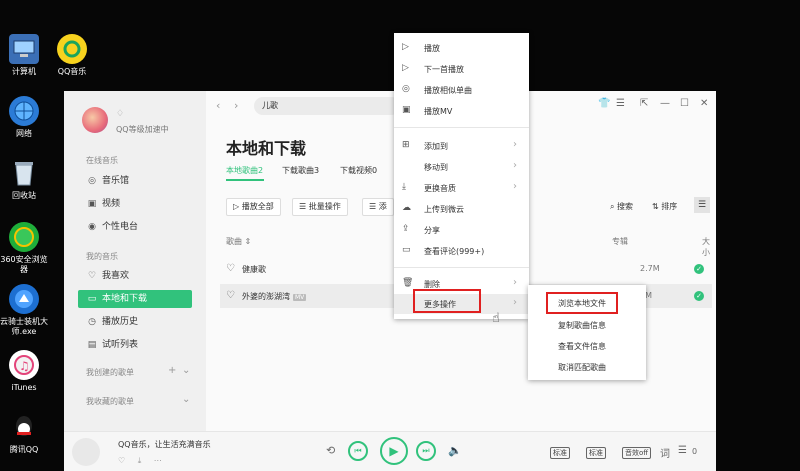  What do you see at coordinates (461, 111) in the screenshot?
I see `menu-item-play-mv: ▣ 播放MV` at bounding box center [461, 111].